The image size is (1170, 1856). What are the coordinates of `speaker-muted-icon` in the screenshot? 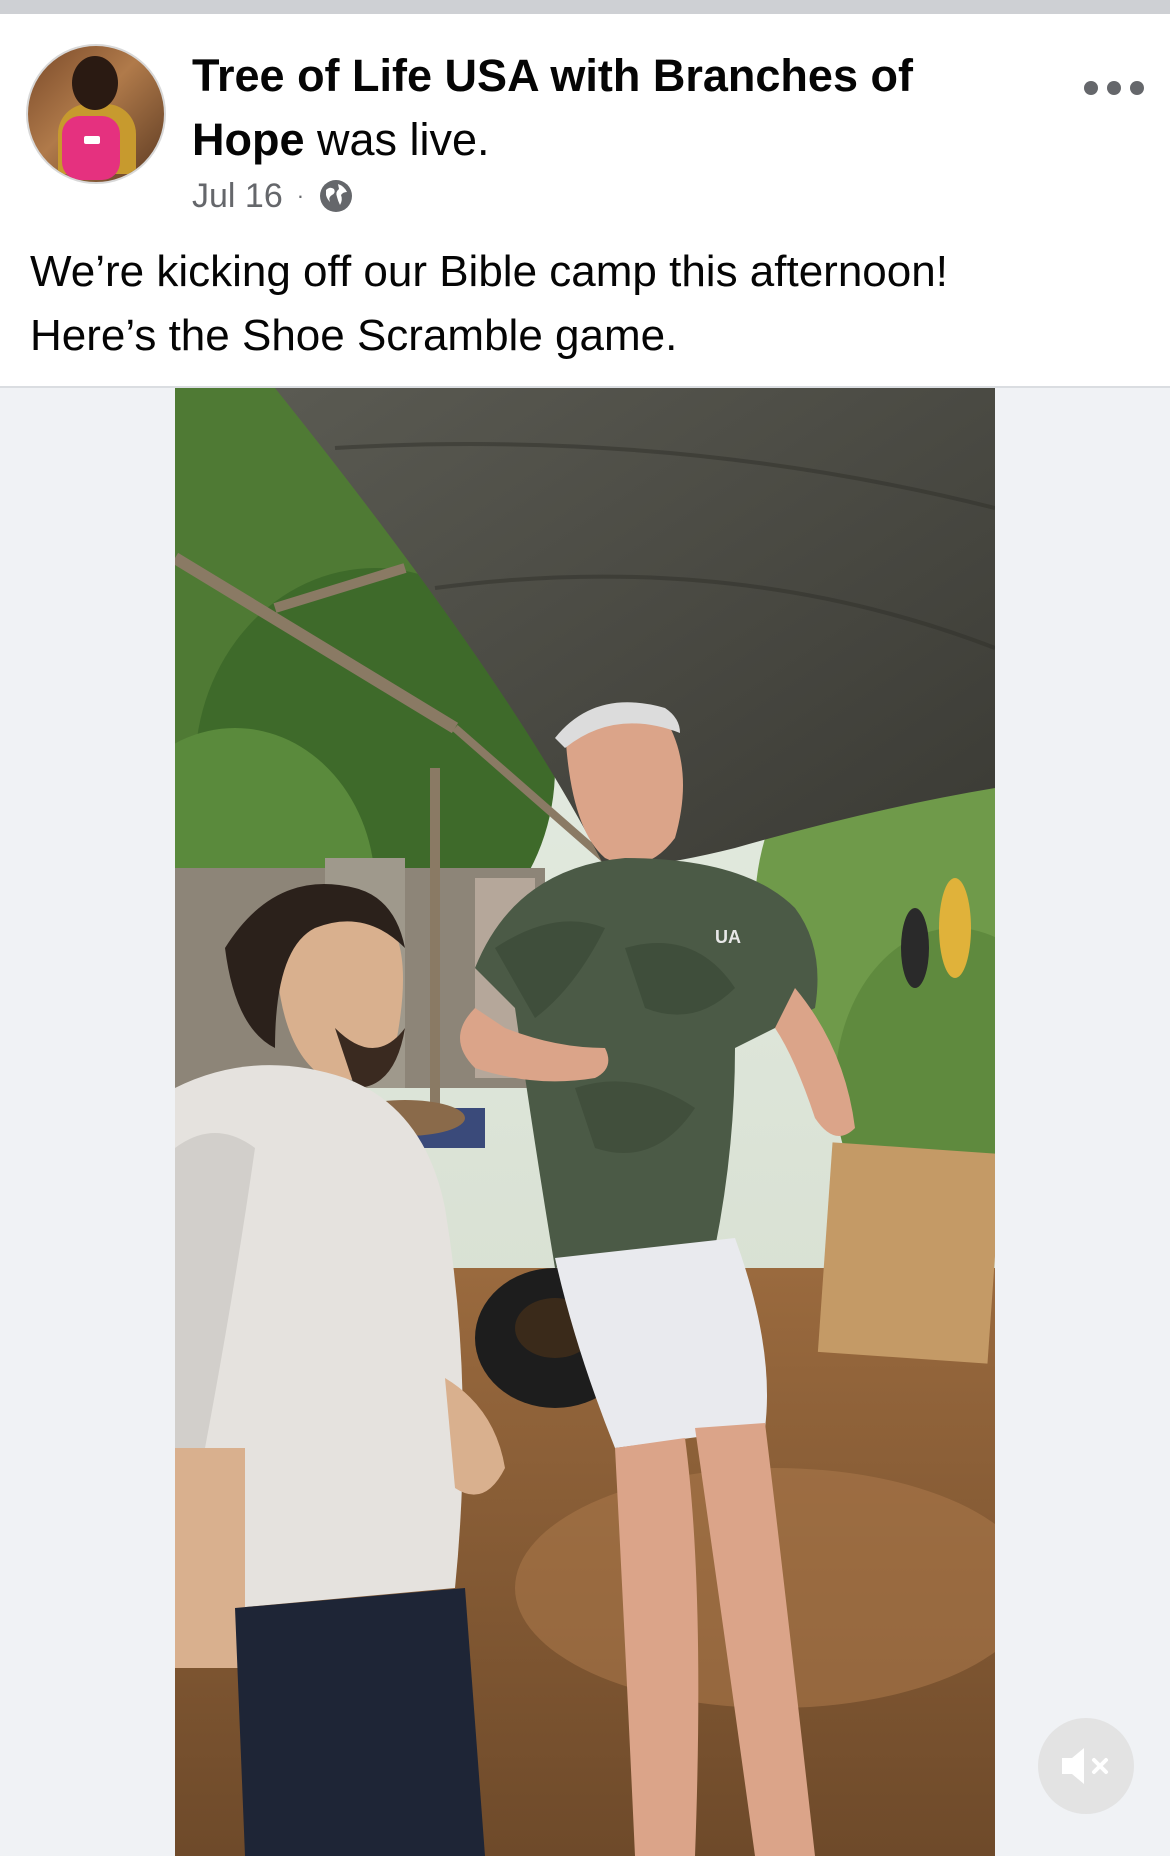 It's located at (1085, 1766).